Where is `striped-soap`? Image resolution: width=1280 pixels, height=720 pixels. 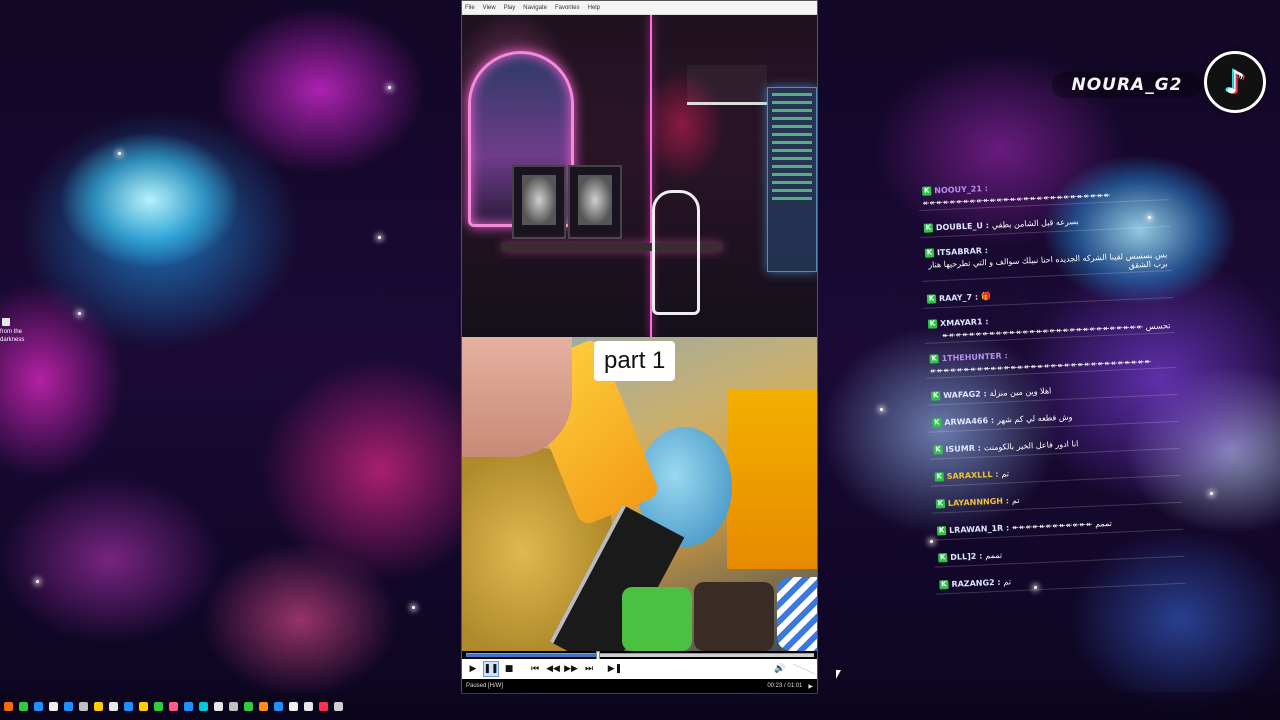 striped-soap is located at coordinates (797, 614).